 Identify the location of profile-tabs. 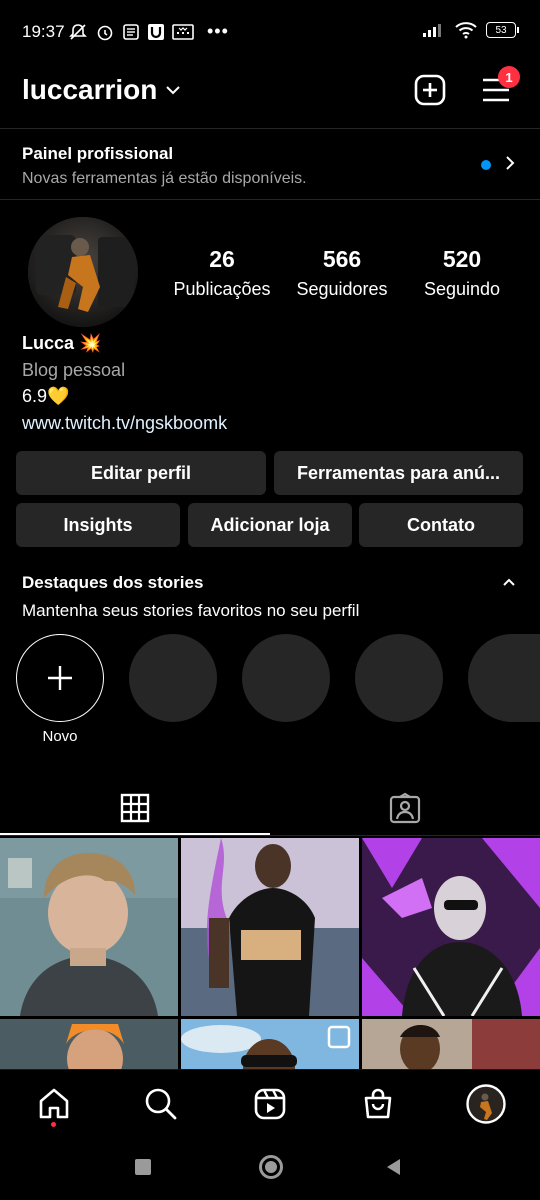
(270, 808).